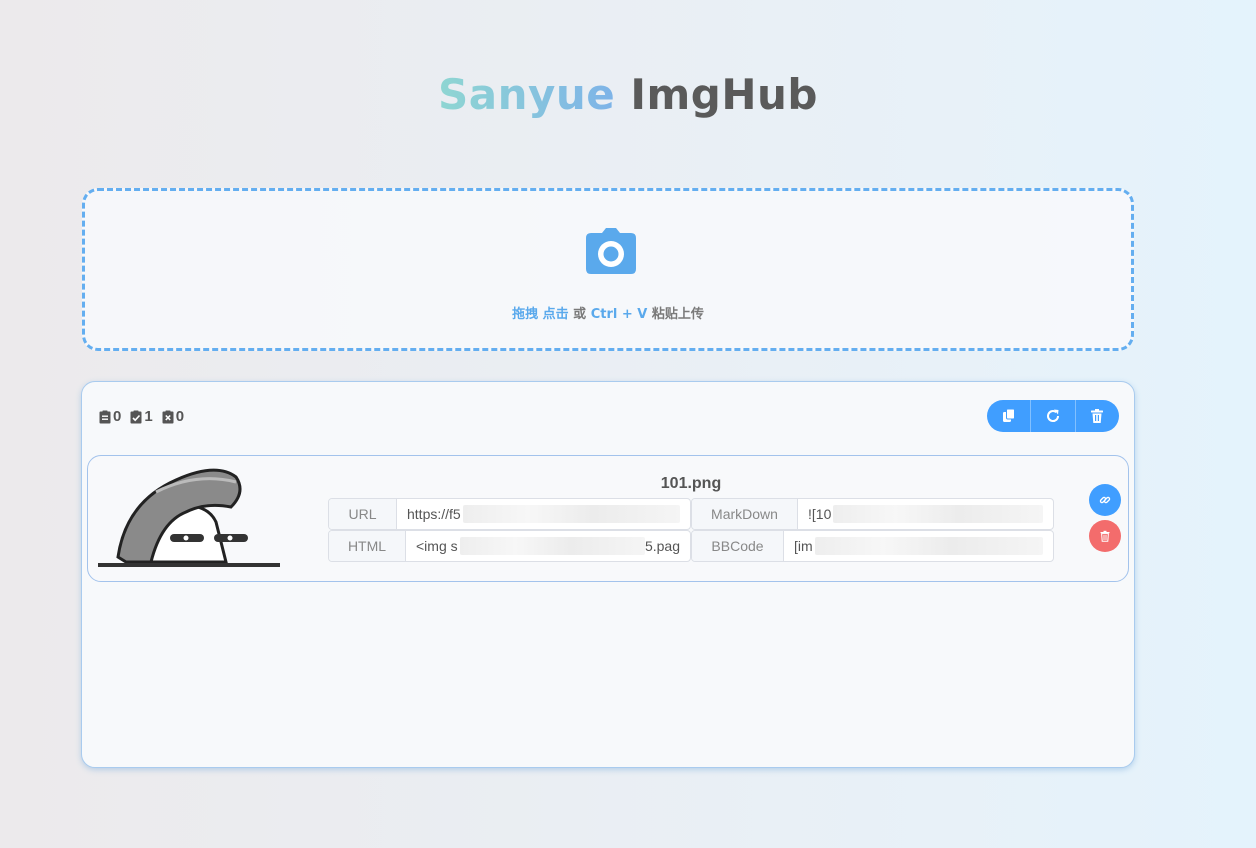 The width and height of the screenshot is (1256, 848). I want to click on url-link-row: URL https://f5, so click(509, 514).